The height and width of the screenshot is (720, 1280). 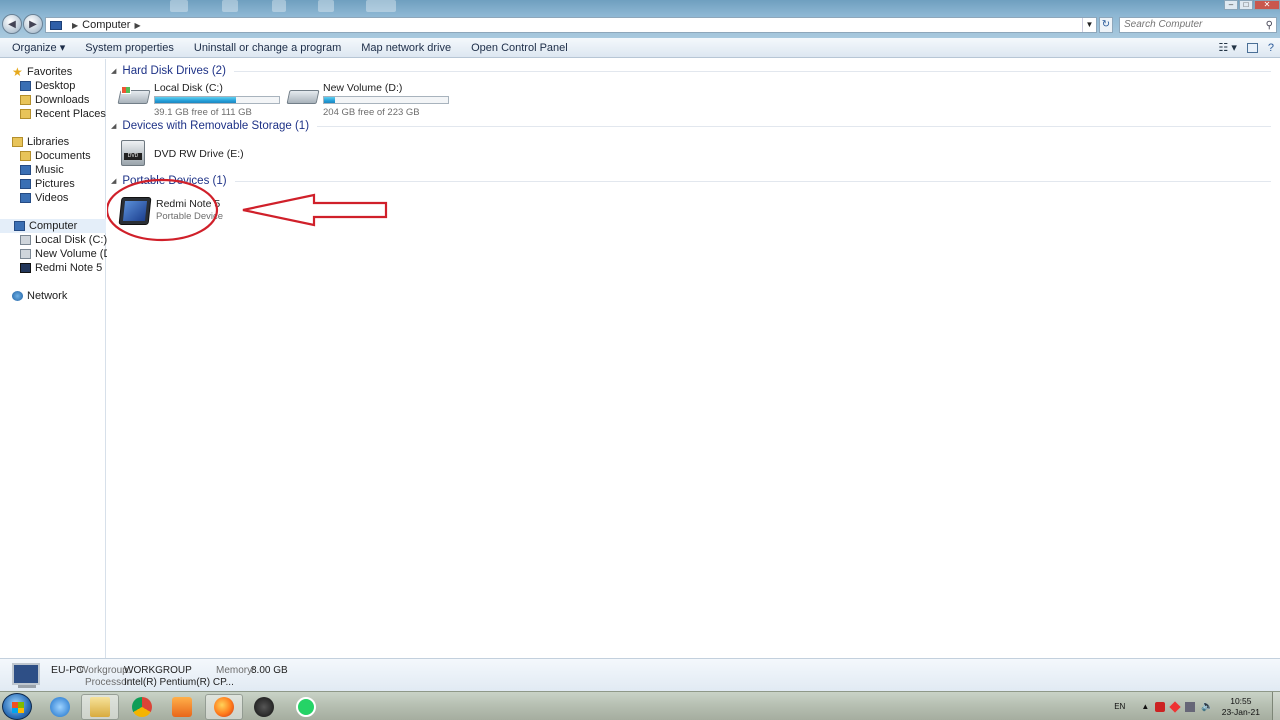 What do you see at coordinates (59, 142) in the screenshot?
I see `nav-libraries: Libraries` at bounding box center [59, 142].